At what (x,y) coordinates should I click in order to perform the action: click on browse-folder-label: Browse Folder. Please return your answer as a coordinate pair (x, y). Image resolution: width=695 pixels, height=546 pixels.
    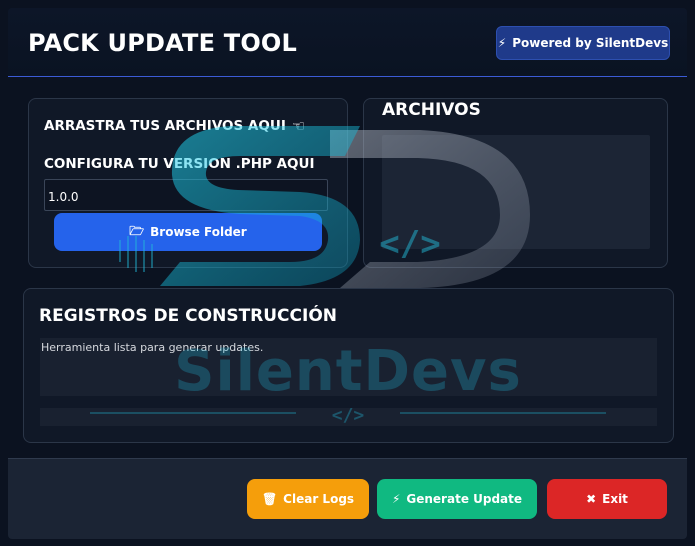
    Looking at the image, I should click on (198, 232).